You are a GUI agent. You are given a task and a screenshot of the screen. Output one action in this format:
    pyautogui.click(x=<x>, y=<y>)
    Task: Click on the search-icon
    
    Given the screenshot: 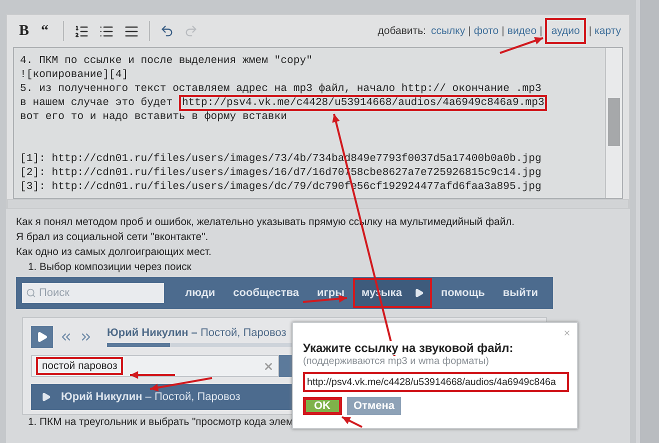 What is the action you would take?
    pyautogui.click(x=31, y=293)
    